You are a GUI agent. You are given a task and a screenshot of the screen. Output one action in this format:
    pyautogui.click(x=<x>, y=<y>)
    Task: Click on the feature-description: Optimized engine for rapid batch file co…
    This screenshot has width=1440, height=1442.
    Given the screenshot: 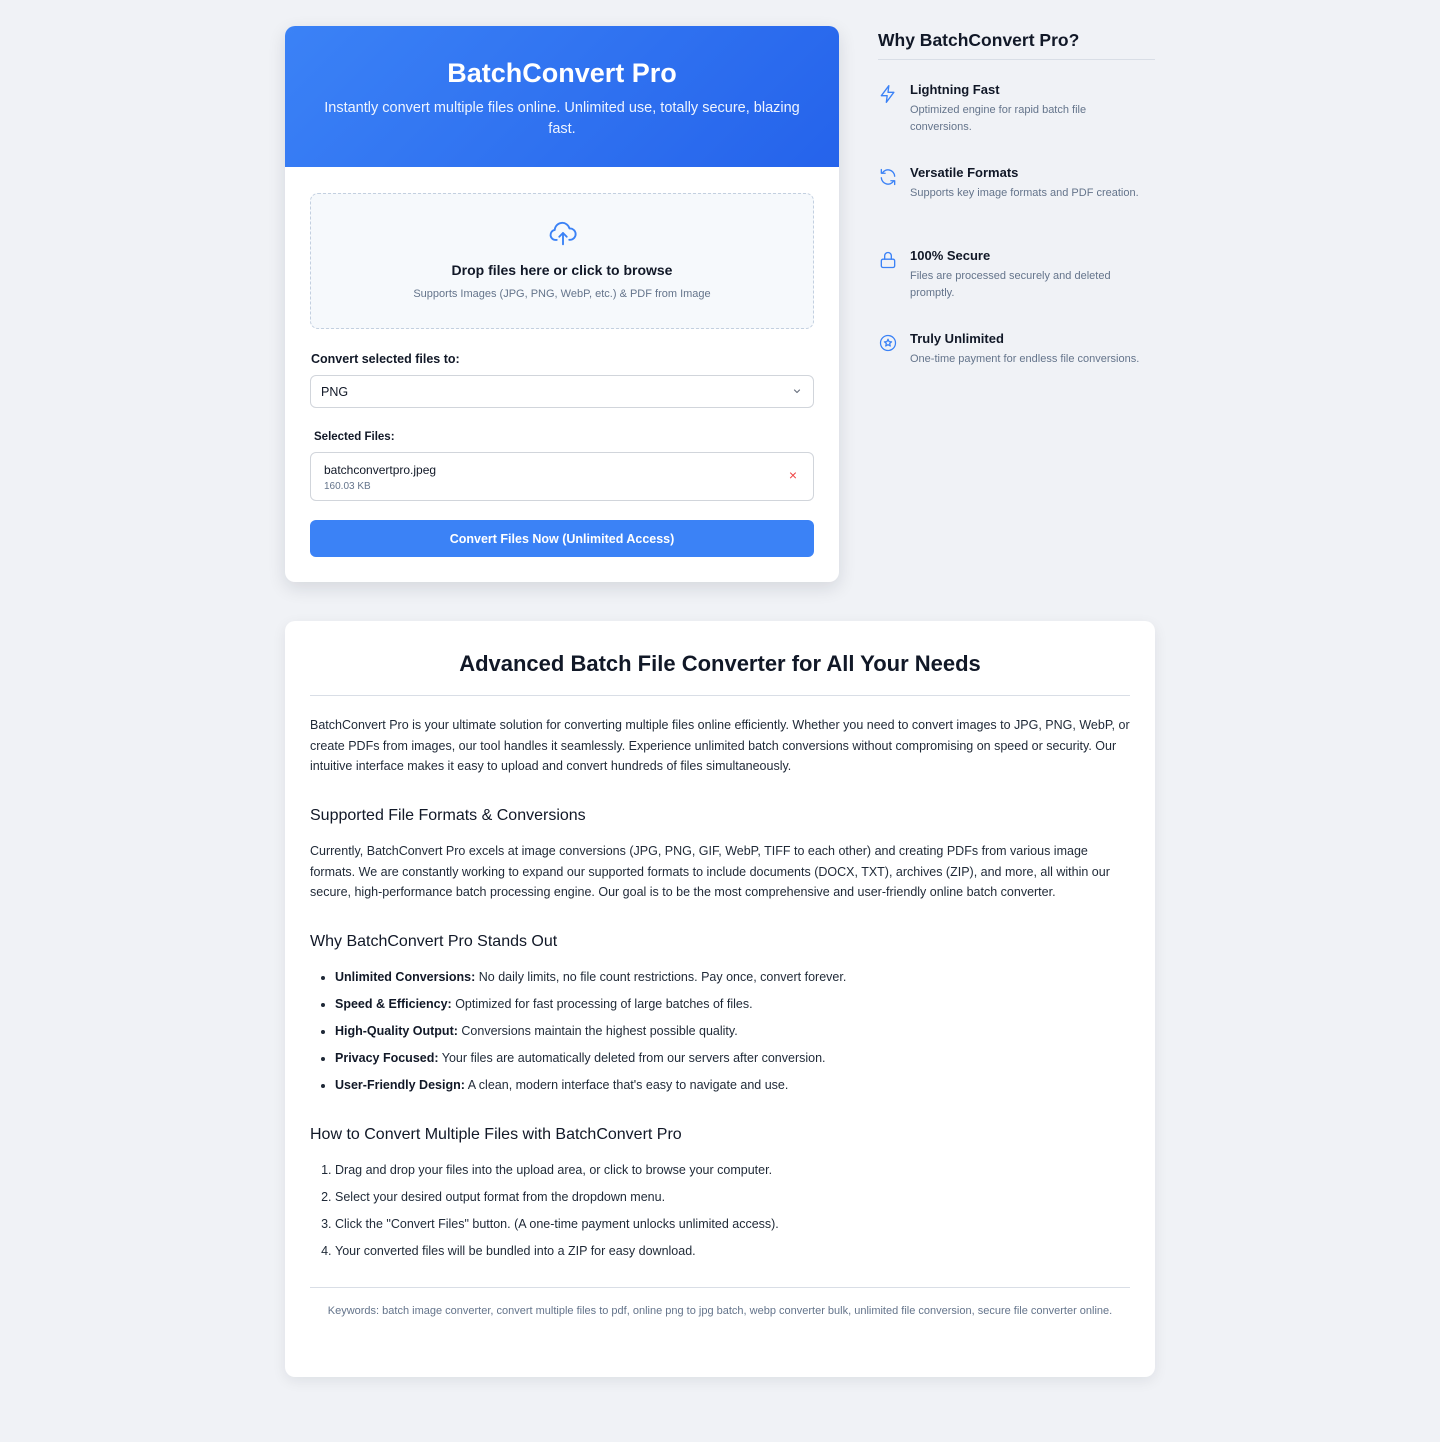 What is the action you would take?
    pyautogui.click(x=998, y=118)
    